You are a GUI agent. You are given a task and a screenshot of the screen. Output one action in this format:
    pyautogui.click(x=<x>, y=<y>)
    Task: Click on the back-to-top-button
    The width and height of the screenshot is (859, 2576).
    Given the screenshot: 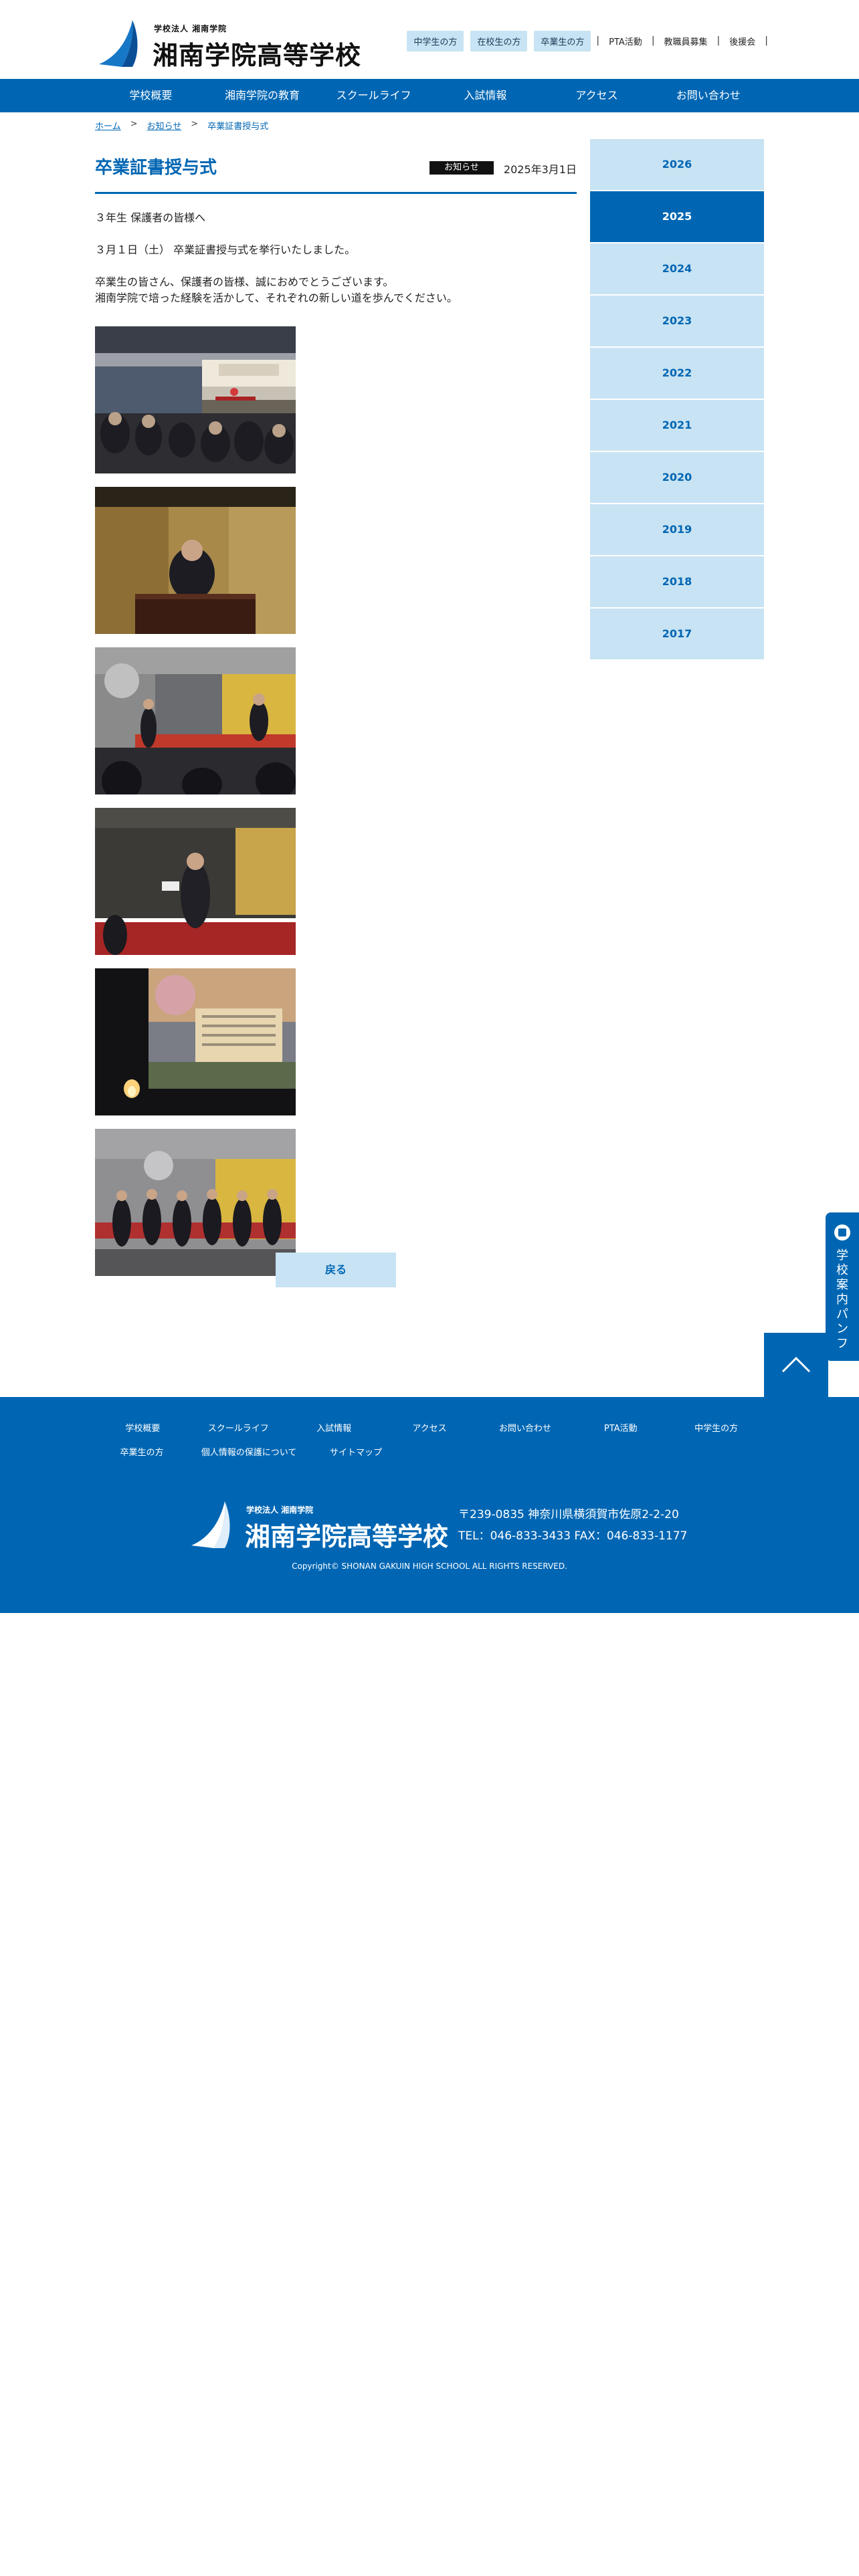 What is the action you would take?
    pyautogui.click(x=796, y=1365)
    